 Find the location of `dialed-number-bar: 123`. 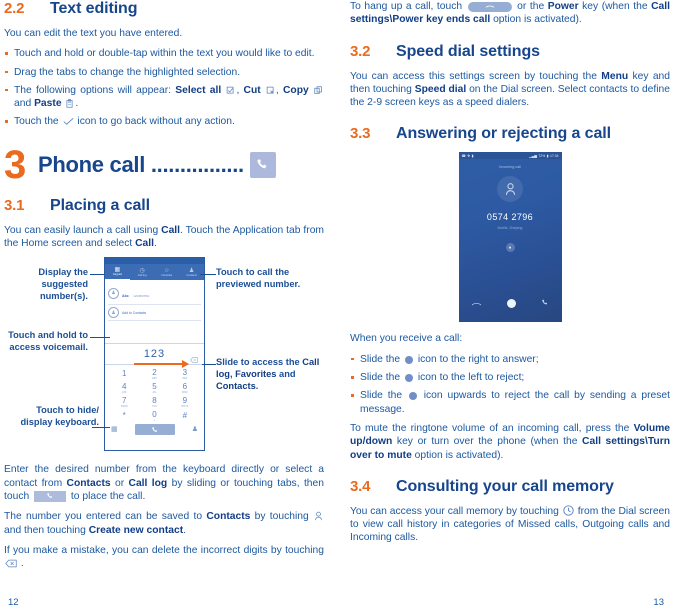

dialed-number-bar: 123 is located at coordinates (154, 355).